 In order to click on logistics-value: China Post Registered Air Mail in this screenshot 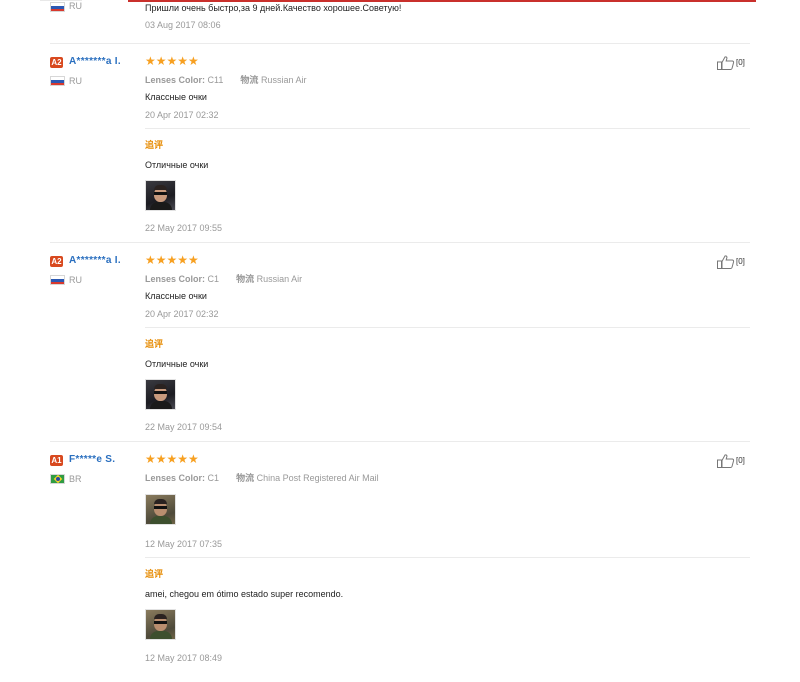, I will do `click(317, 478)`.